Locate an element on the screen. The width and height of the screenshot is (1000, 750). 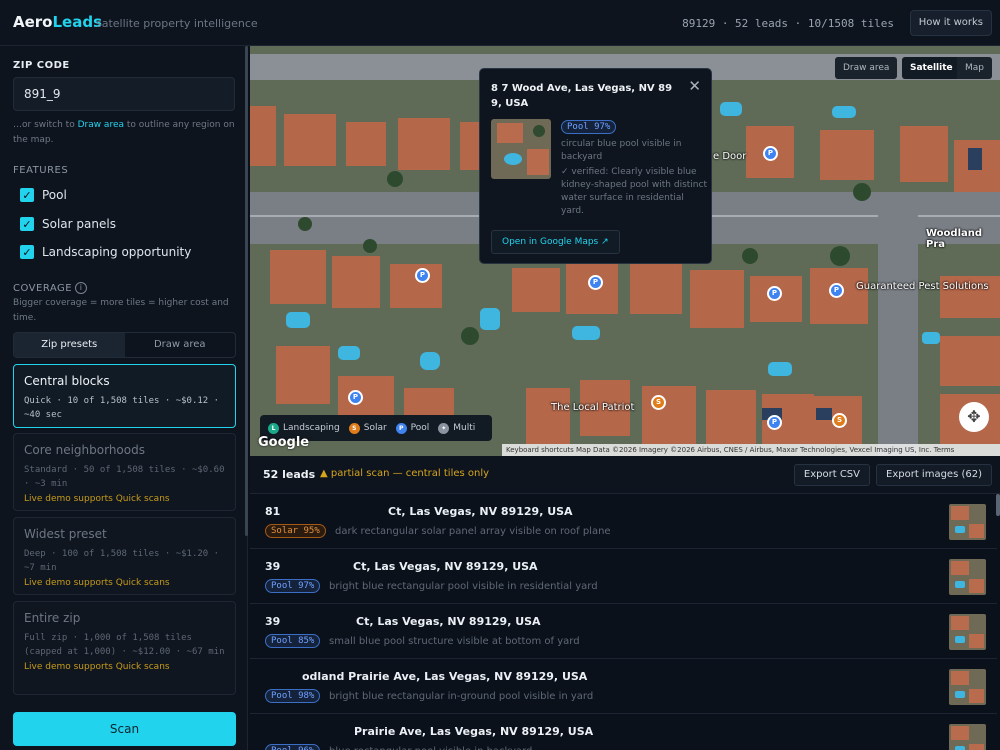
sidebar-scrollbar is located at coordinates (246, 291).